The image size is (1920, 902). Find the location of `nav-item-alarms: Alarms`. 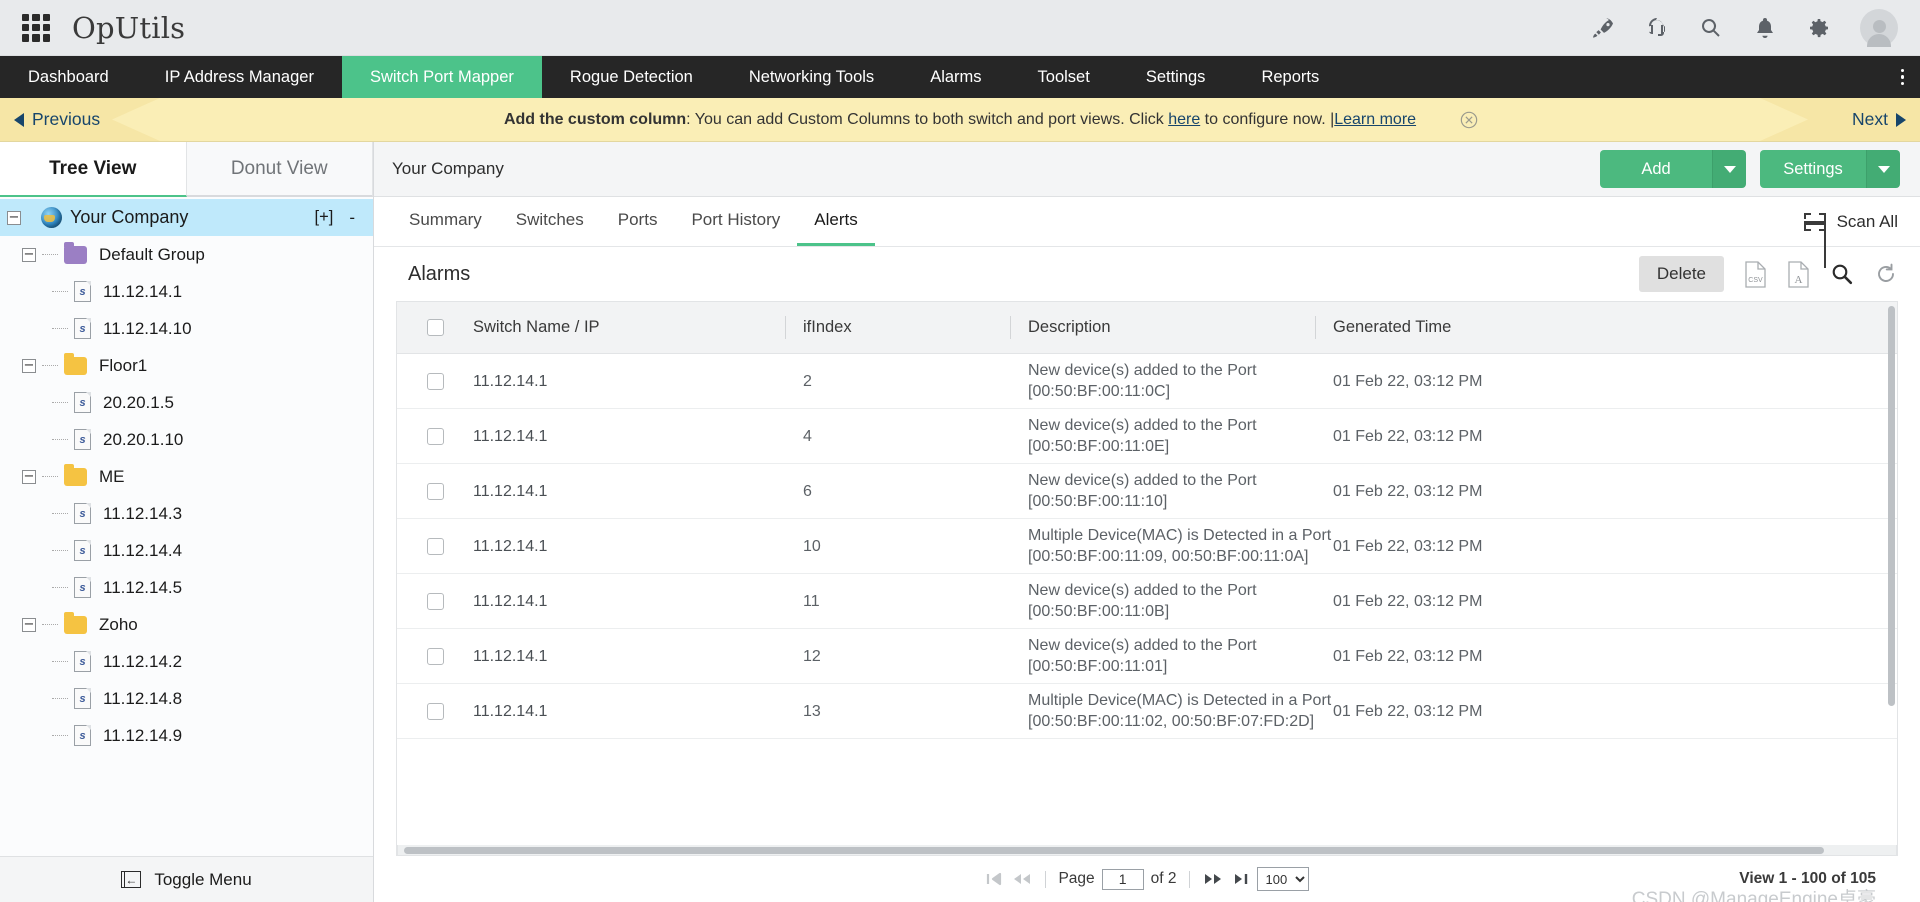

nav-item-alarms: Alarms is located at coordinates (955, 77).